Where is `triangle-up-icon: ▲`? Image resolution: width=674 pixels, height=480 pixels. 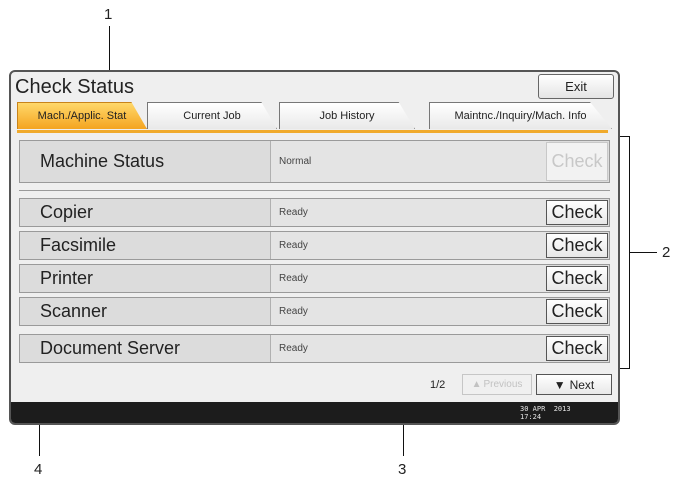 triangle-up-icon: ▲ is located at coordinates (476, 384).